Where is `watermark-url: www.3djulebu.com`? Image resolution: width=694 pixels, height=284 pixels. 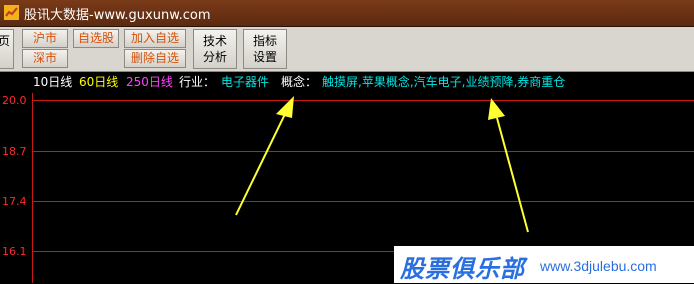 watermark-url: www.3djulebu.com is located at coordinates (598, 266).